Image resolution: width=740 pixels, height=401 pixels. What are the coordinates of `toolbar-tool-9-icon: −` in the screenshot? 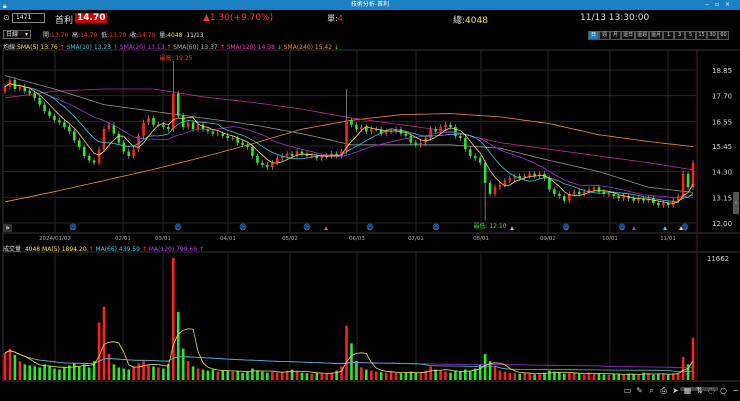 It's located at (735, 391).